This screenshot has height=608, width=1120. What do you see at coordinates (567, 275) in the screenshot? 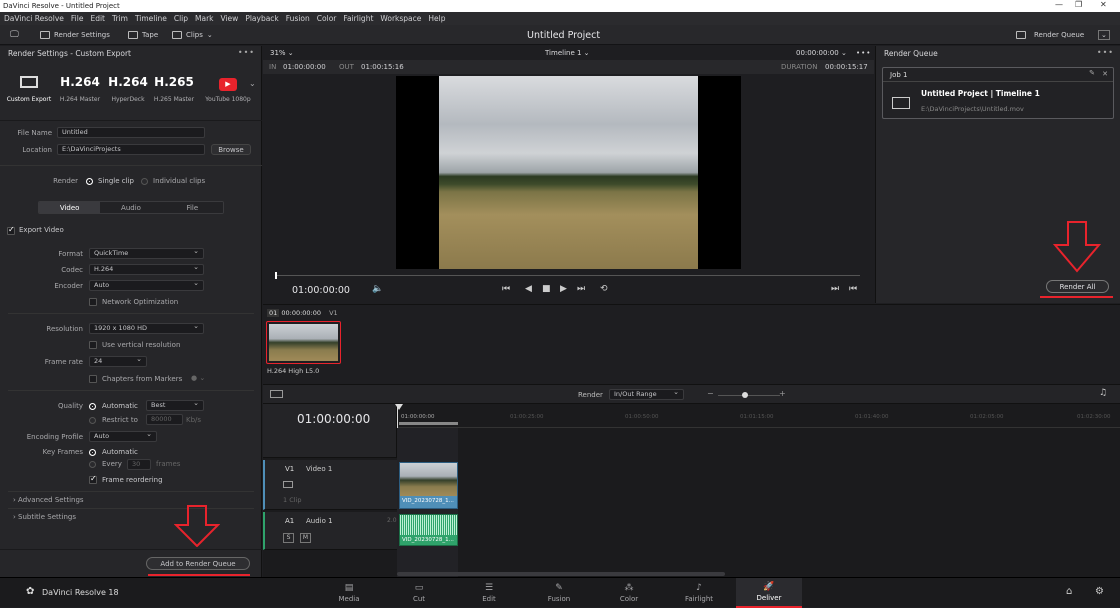
I see `scrubber-bar` at bounding box center [567, 275].